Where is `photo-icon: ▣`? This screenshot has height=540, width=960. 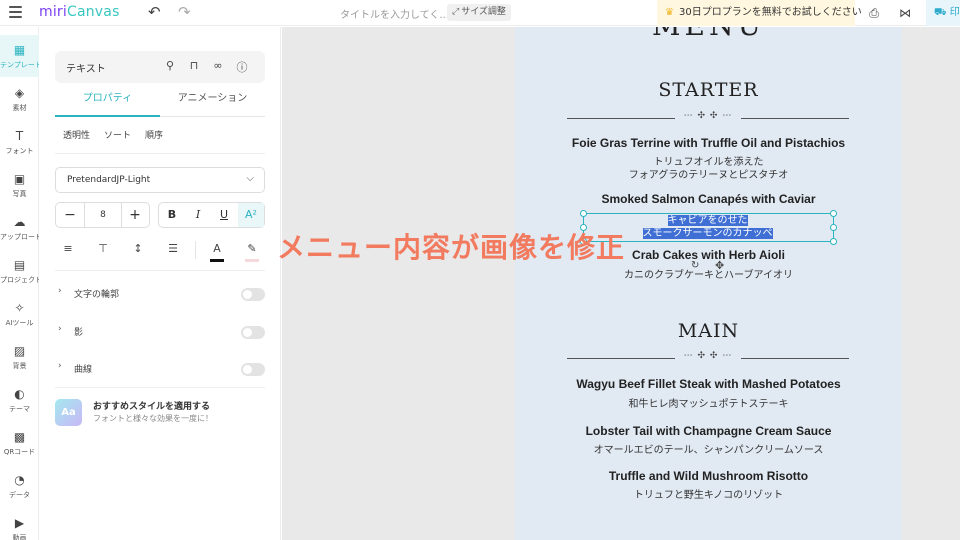 photo-icon: ▣ is located at coordinates (19, 179).